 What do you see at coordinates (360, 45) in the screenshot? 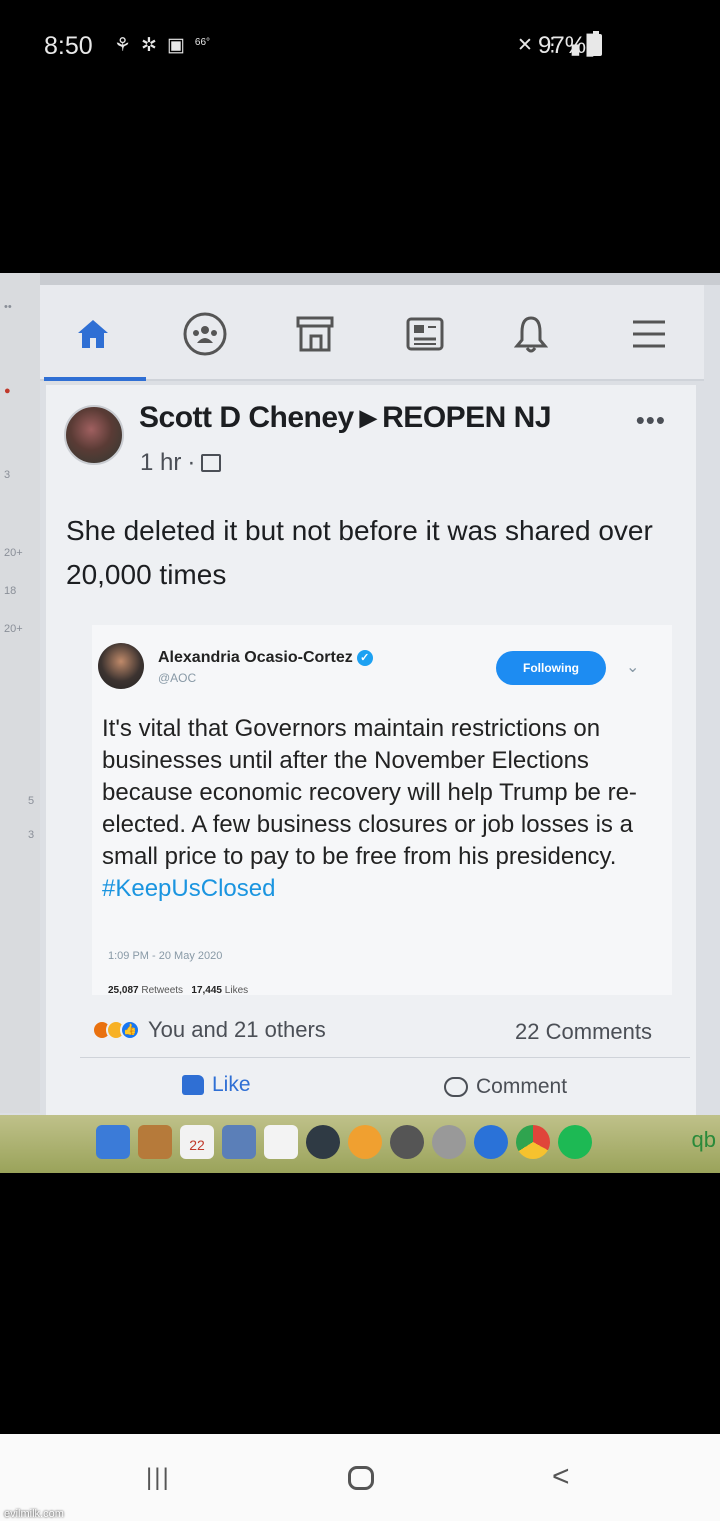
I see `status-bar: 8:50 ⚘ ✲ ▣ 66° ✕ ⋮ ▖▌ 97%` at bounding box center [360, 45].